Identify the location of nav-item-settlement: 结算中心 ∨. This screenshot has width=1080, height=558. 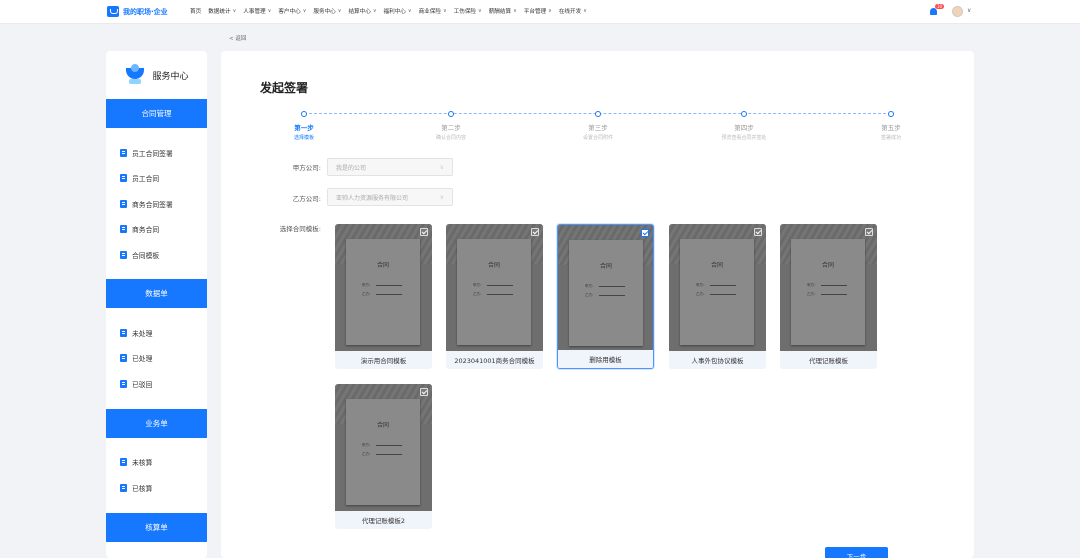
(362, 11).